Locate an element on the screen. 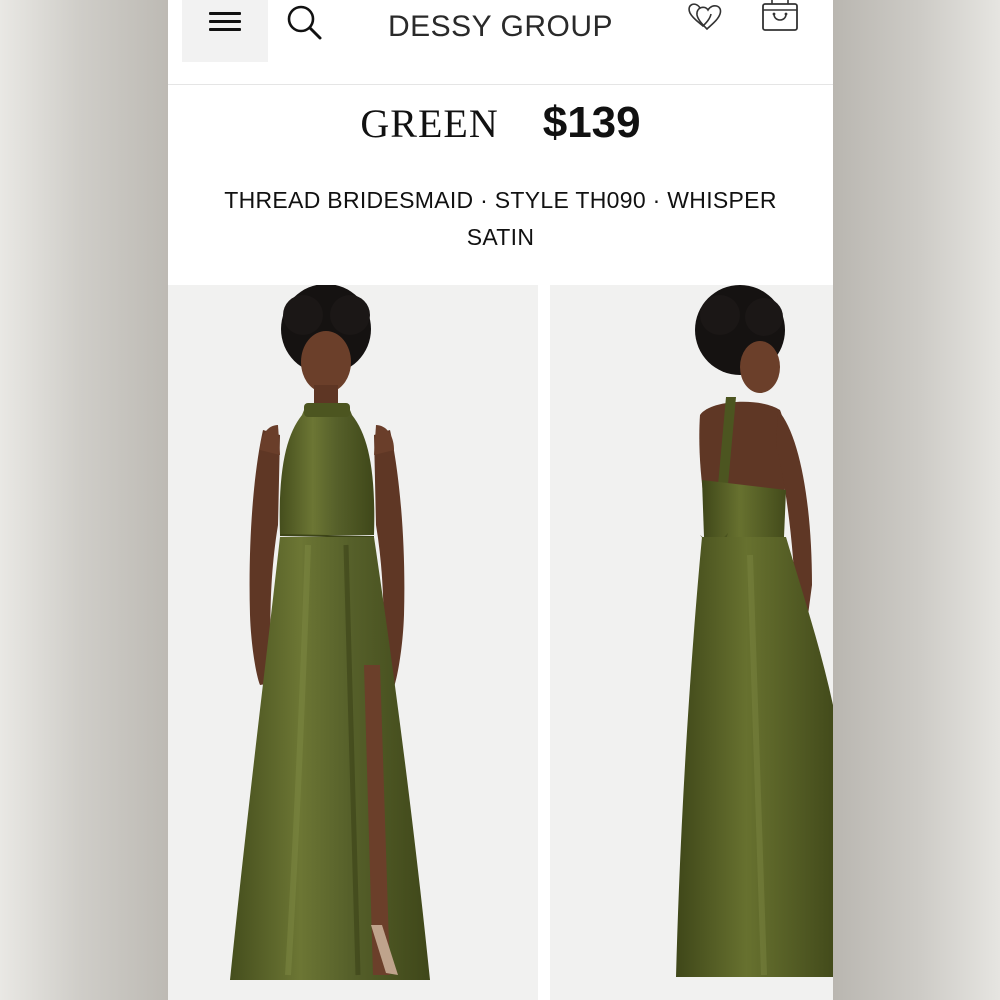  shopping-bag-button is located at coordinates (780, 17).